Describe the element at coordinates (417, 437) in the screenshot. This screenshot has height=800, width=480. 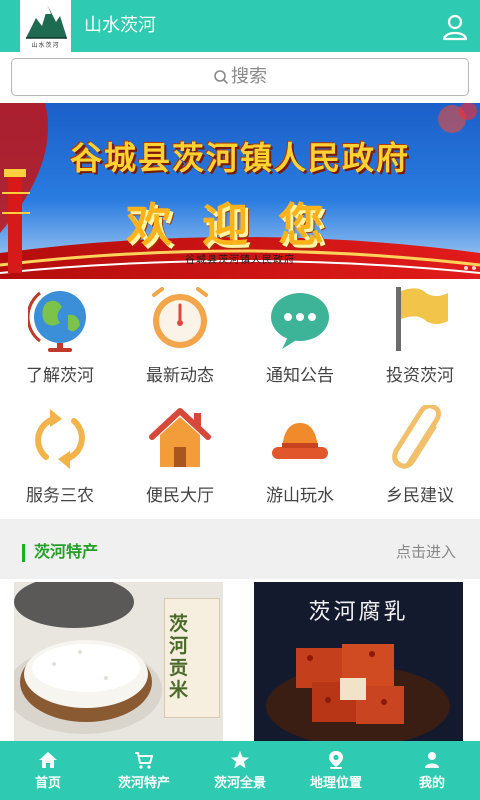
I see `paperclip-icon` at that location.